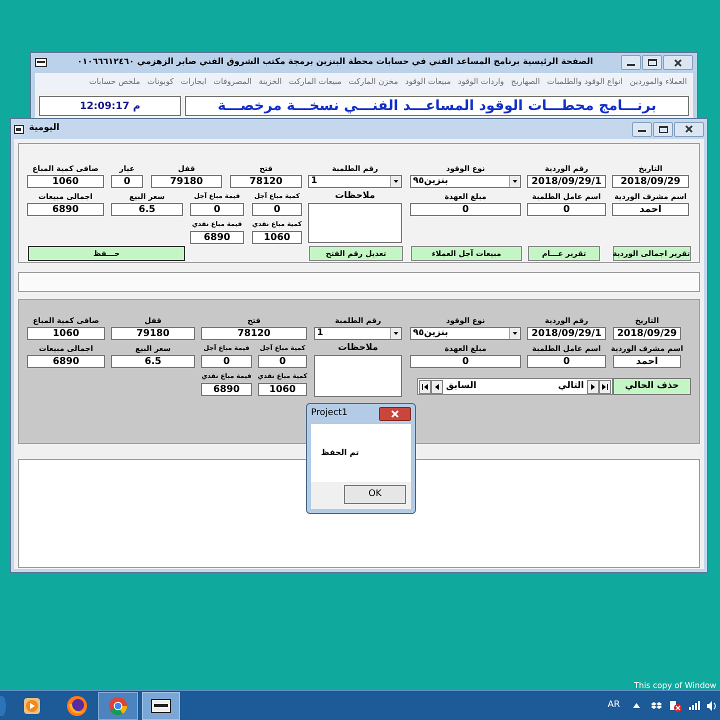 Image resolution: width=720 pixels, height=720 pixels. What do you see at coordinates (32, 705) in the screenshot?
I see `media-player-icon` at bounding box center [32, 705].